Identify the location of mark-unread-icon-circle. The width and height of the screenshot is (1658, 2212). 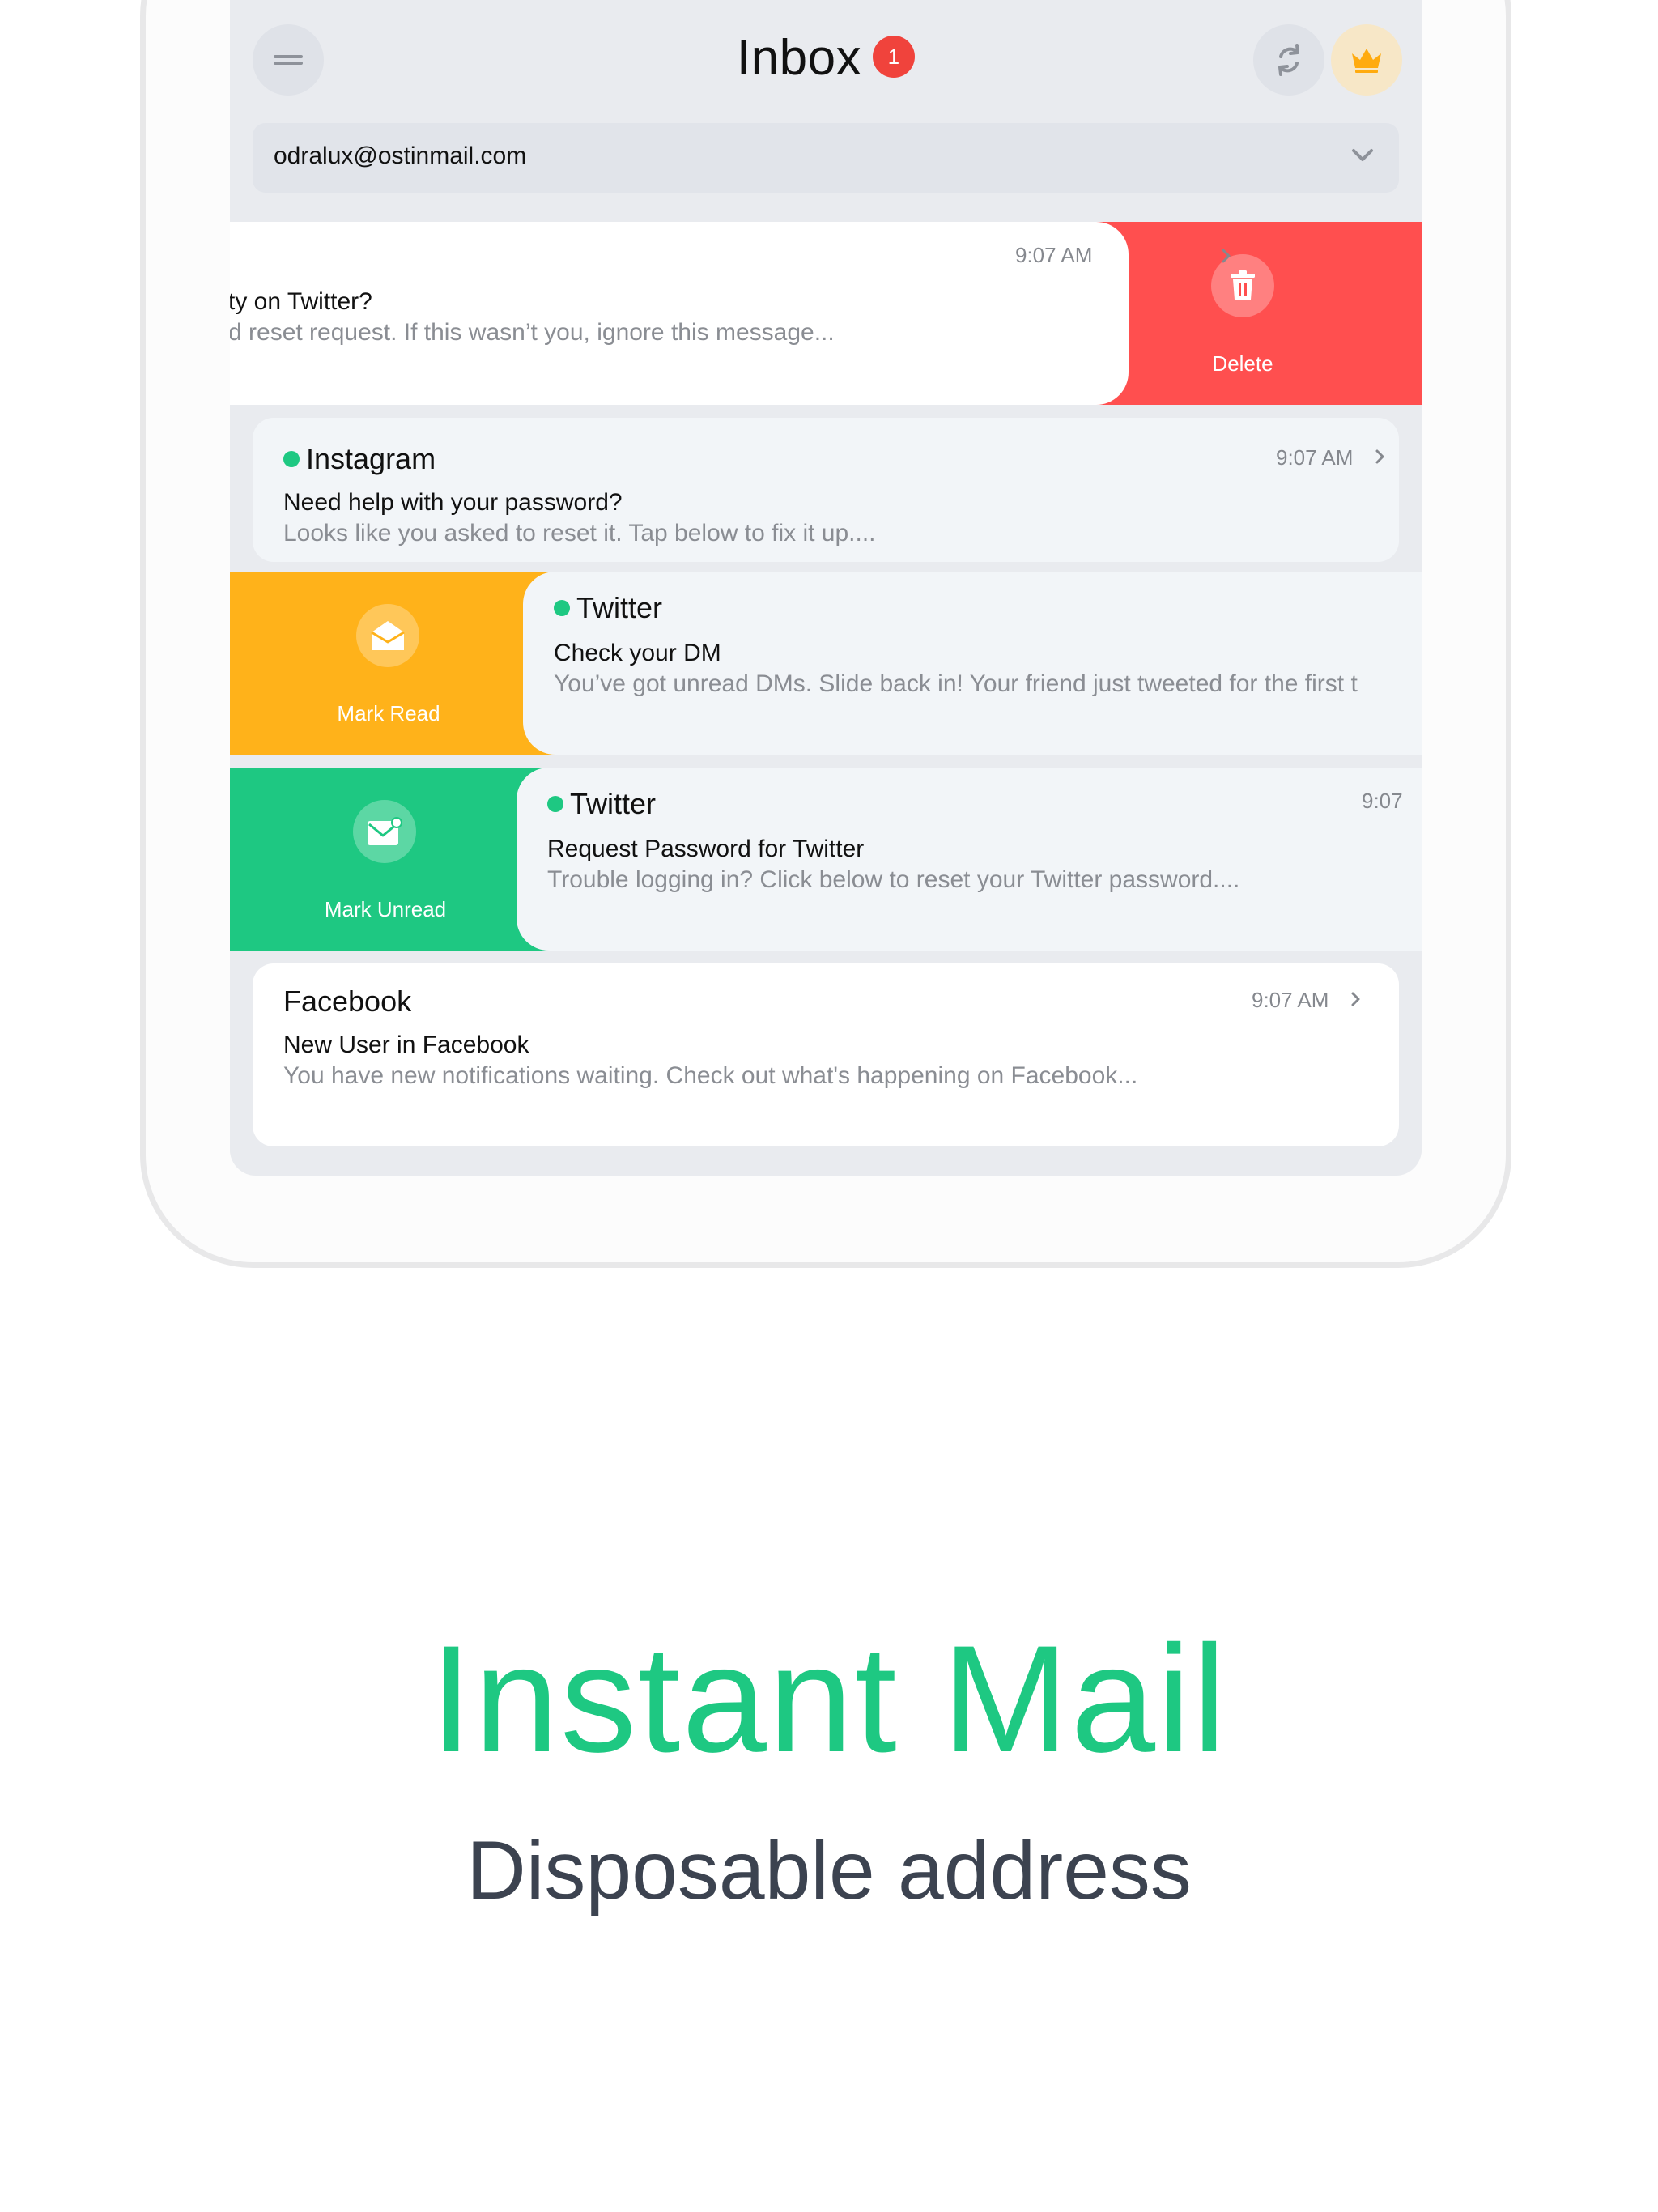
(384, 832).